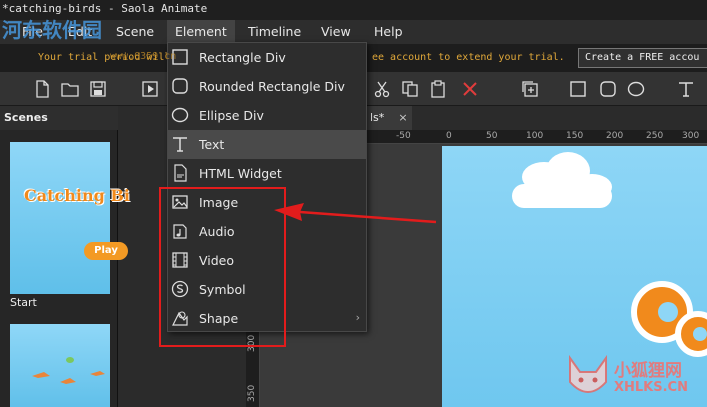  I want to click on watermark-text-cn: 小狐狸网, so click(648, 371).